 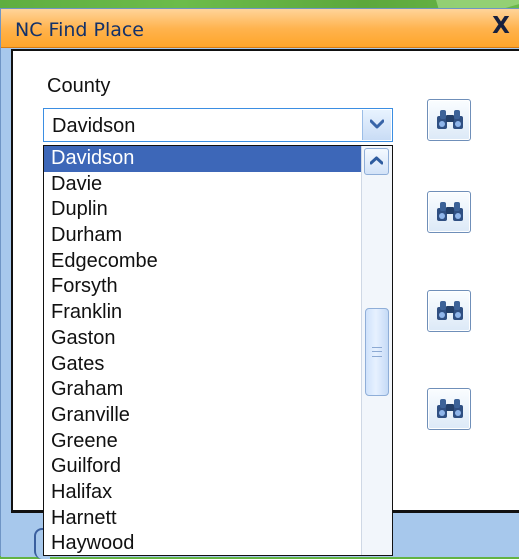 What do you see at coordinates (202, 442) in the screenshot?
I see `county-option: Greene` at bounding box center [202, 442].